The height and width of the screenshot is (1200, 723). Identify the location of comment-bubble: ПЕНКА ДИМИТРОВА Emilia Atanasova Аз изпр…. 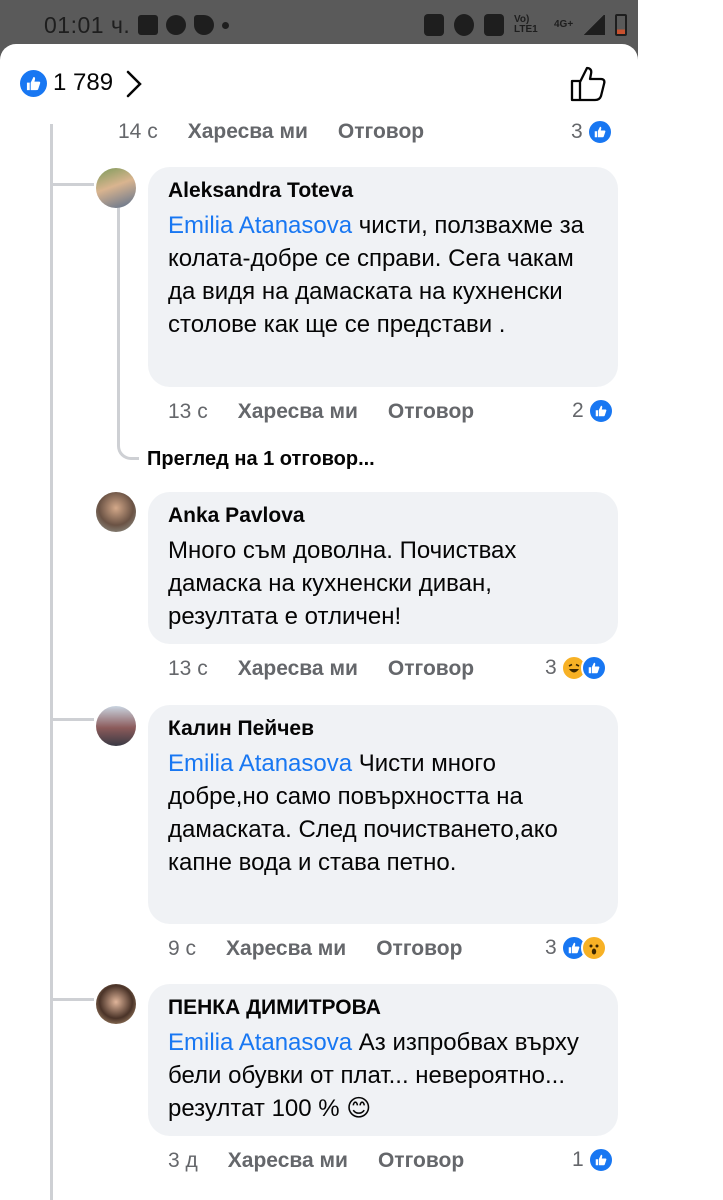
(383, 1060).